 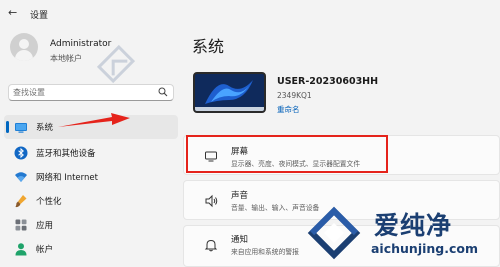 What do you see at coordinates (66, 58) in the screenshot?
I see `account-type: 本地帐户` at bounding box center [66, 58].